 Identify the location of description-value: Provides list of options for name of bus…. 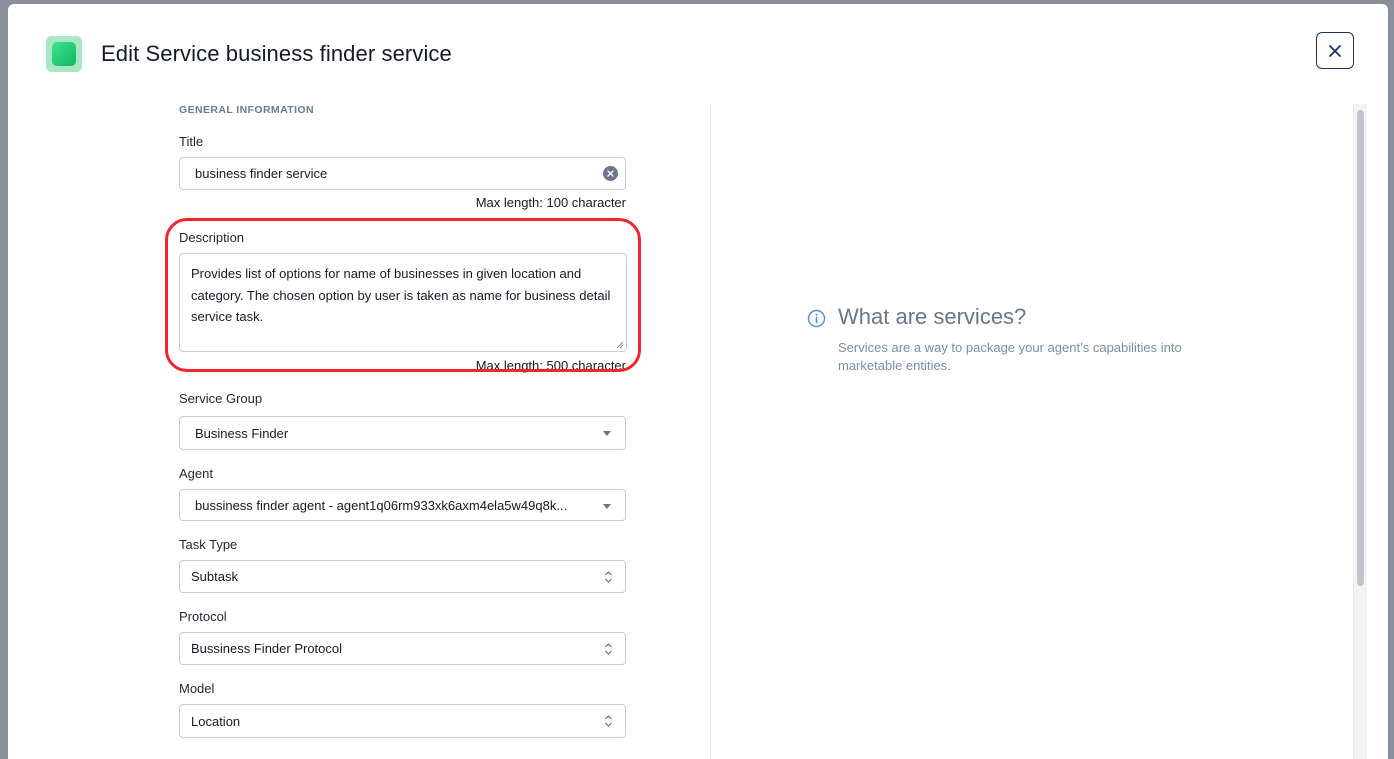
(401, 295).